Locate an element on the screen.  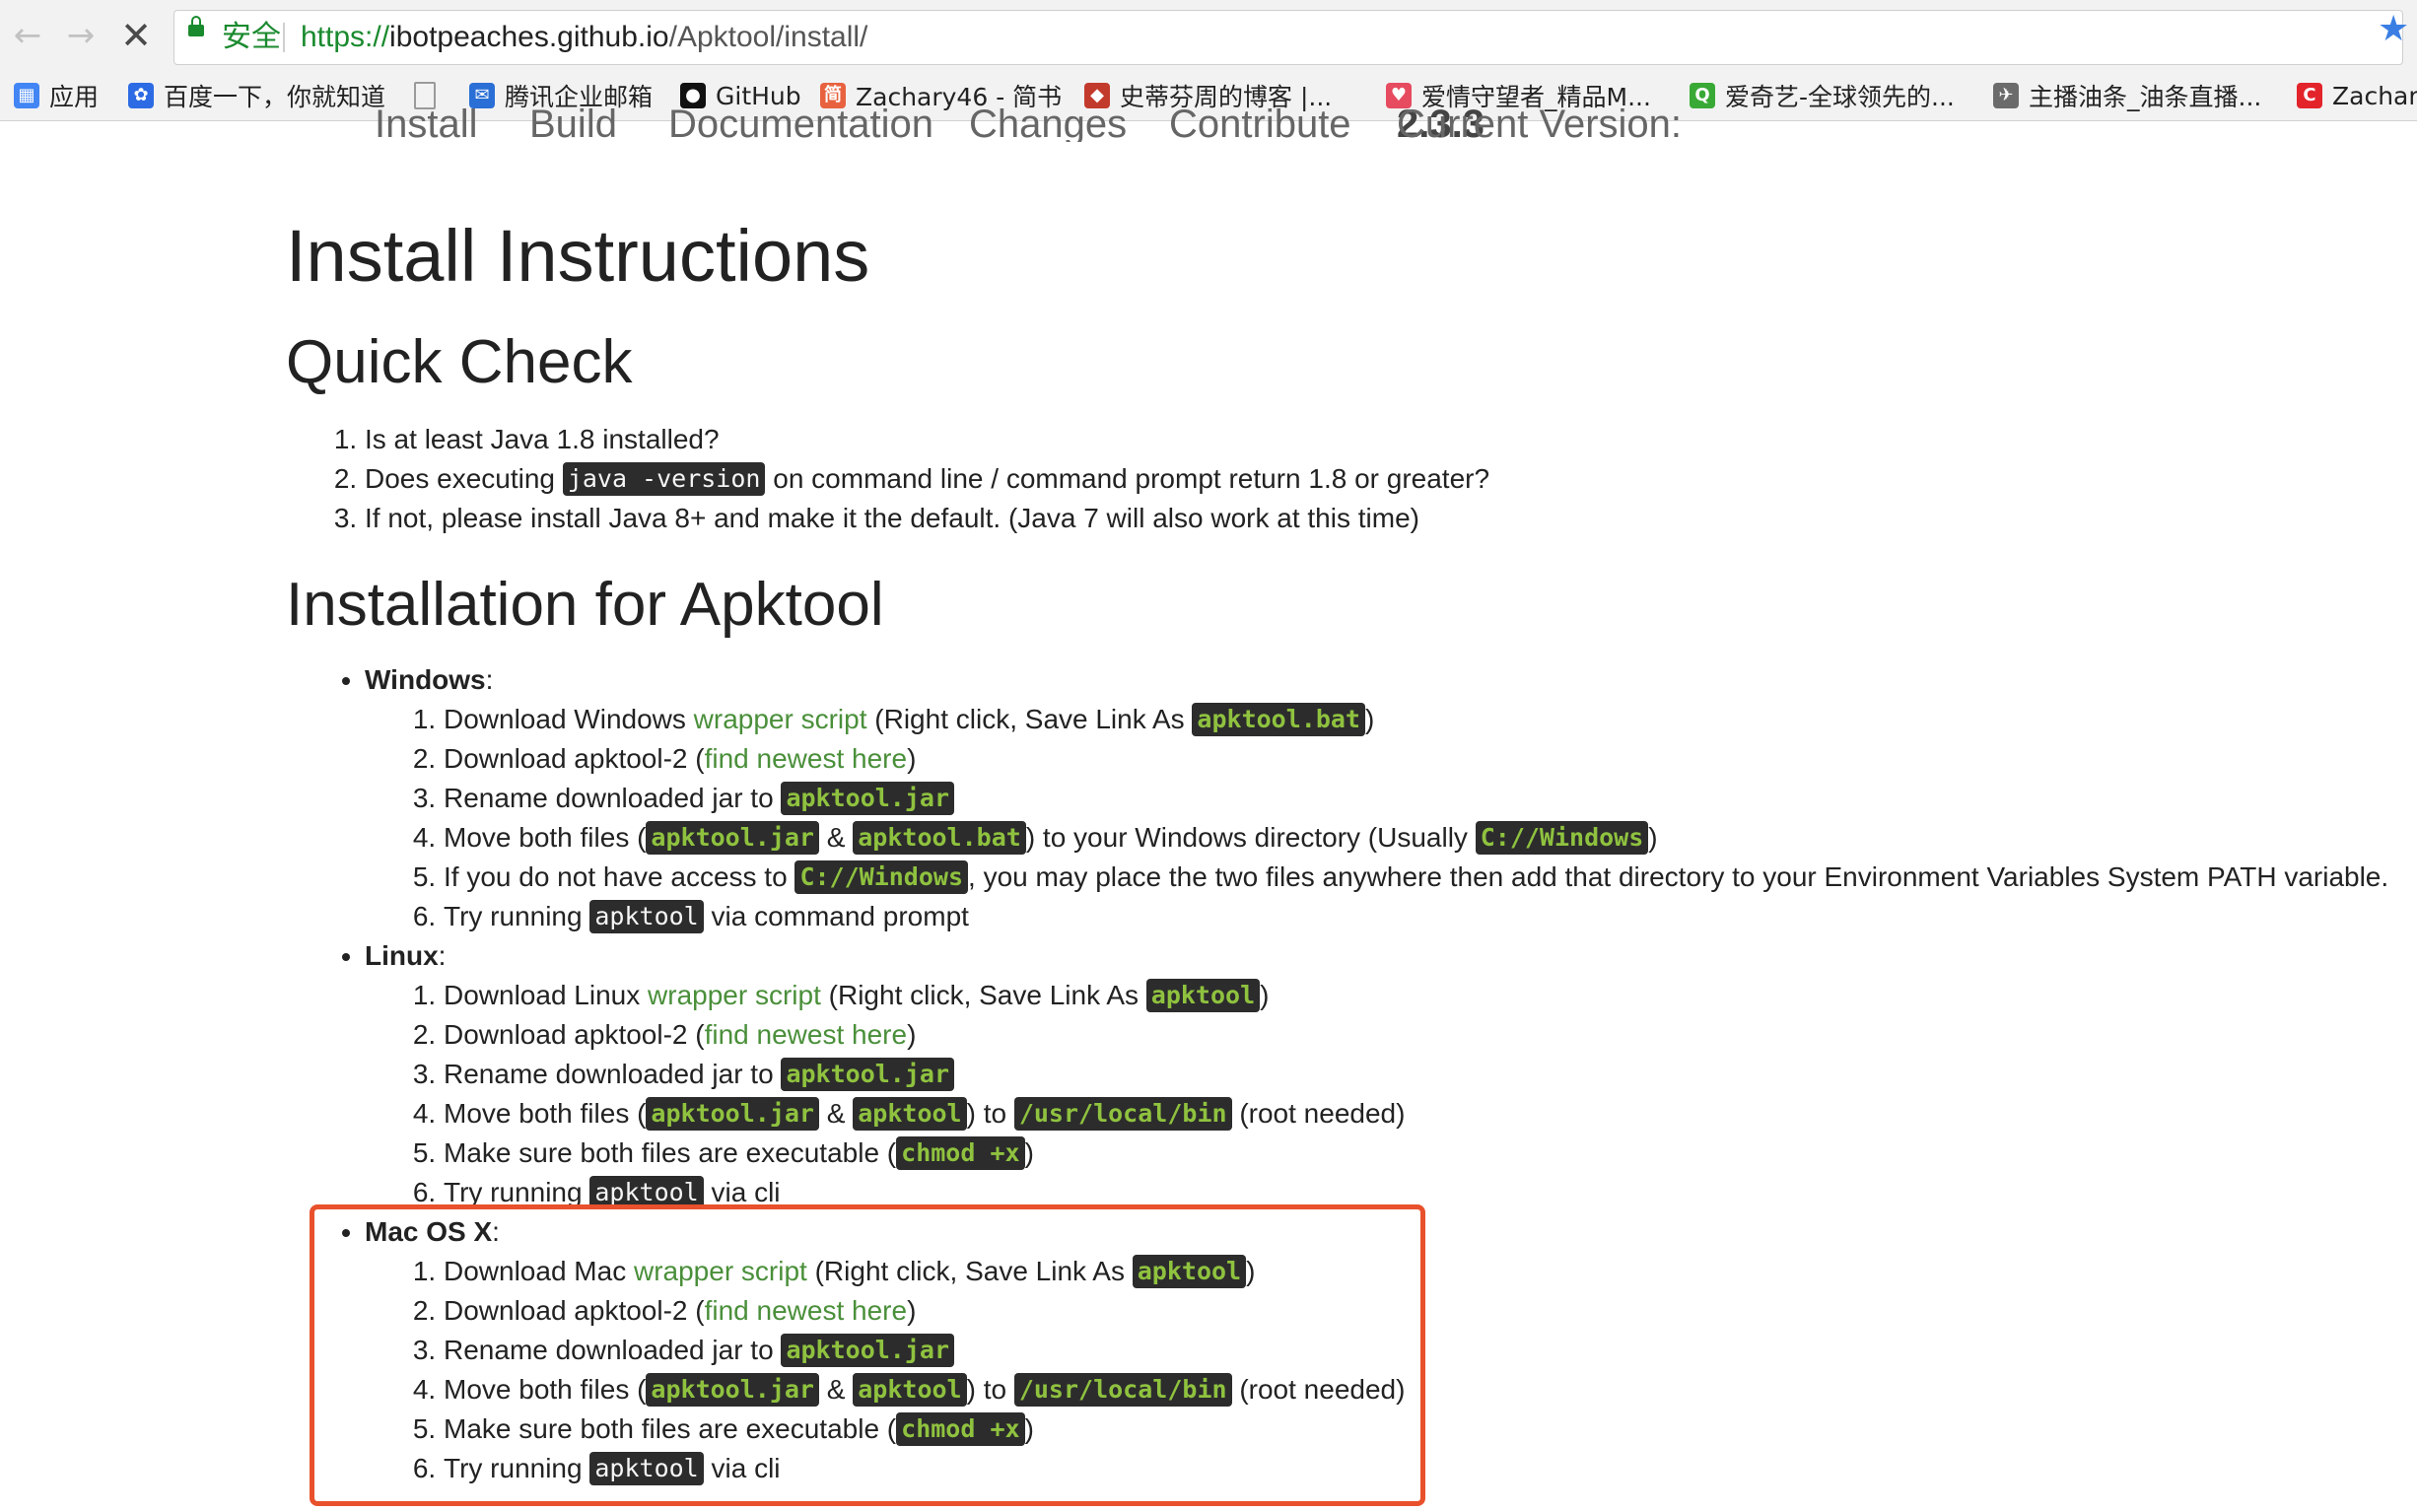
text-span: Make sure both files are executable ( is located at coordinates (670, 1429).